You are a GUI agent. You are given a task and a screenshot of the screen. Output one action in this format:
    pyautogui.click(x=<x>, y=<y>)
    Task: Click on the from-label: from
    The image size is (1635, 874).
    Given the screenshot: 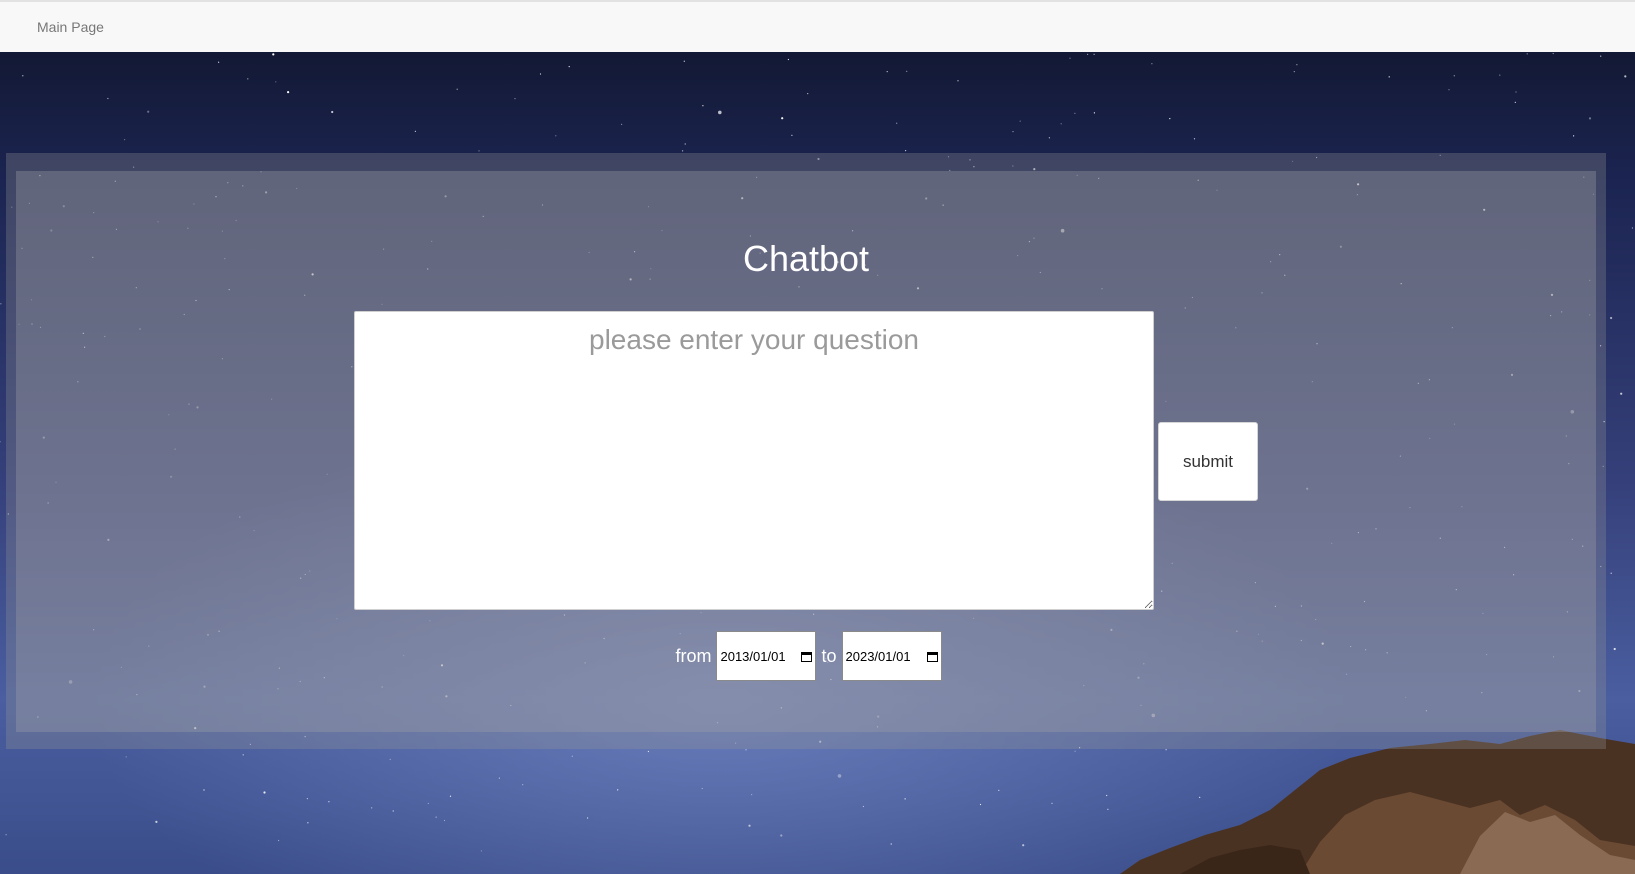 What is the action you would take?
    pyautogui.click(x=693, y=655)
    